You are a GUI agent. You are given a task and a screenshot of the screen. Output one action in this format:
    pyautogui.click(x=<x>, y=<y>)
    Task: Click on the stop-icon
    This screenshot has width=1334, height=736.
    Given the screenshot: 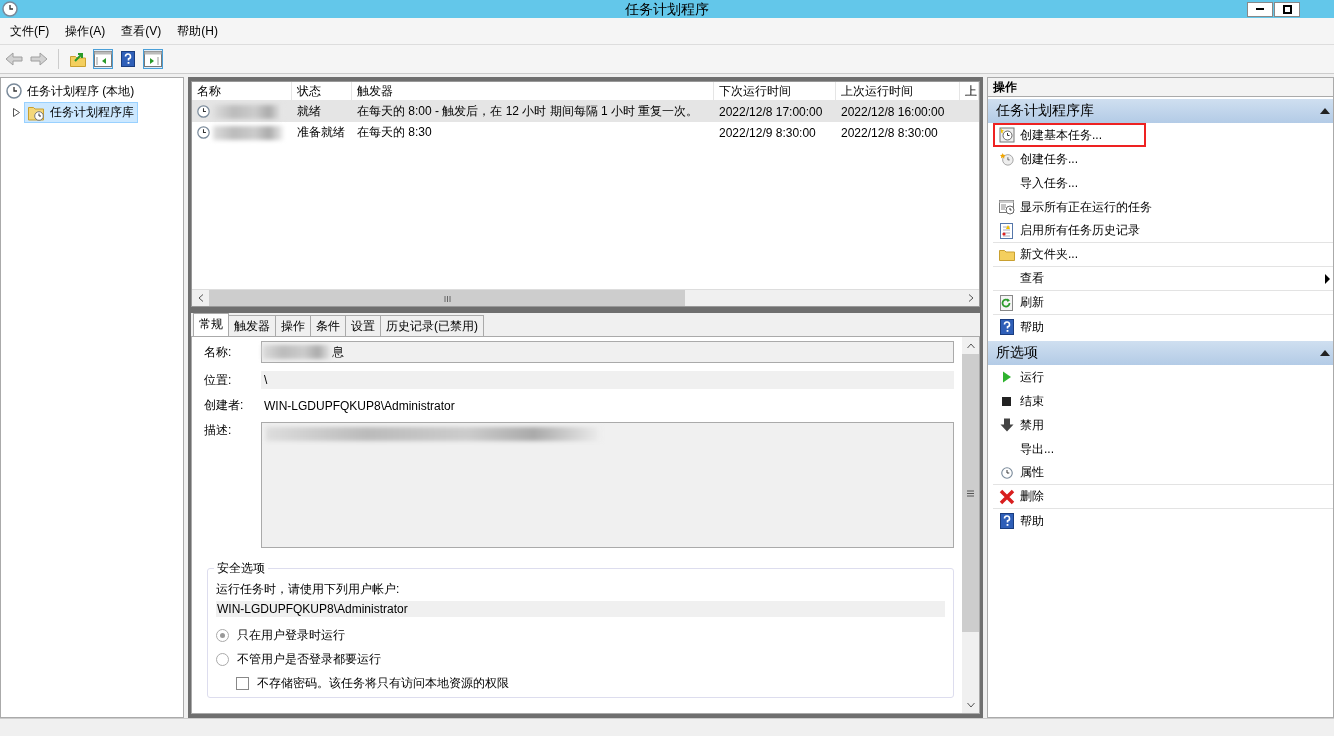 What is the action you would take?
    pyautogui.click(x=1006, y=401)
    